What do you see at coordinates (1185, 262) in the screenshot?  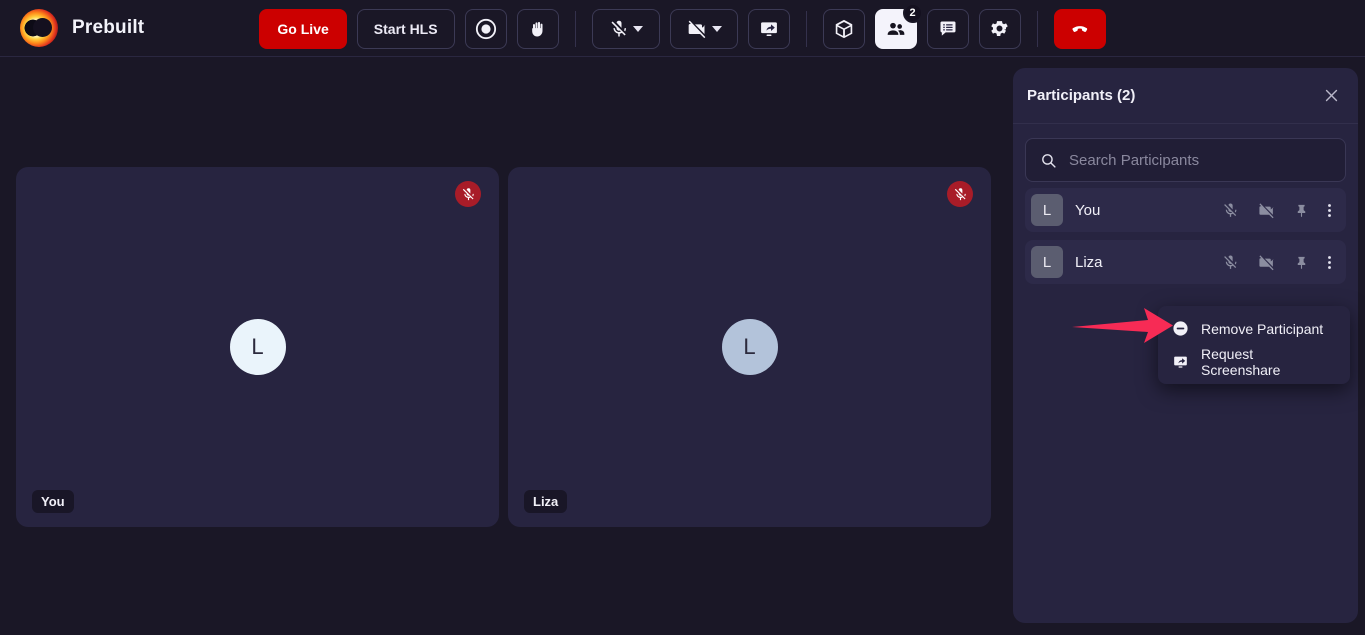 I see `participant-row-liza: L Liza` at bounding box center [1185, 262].